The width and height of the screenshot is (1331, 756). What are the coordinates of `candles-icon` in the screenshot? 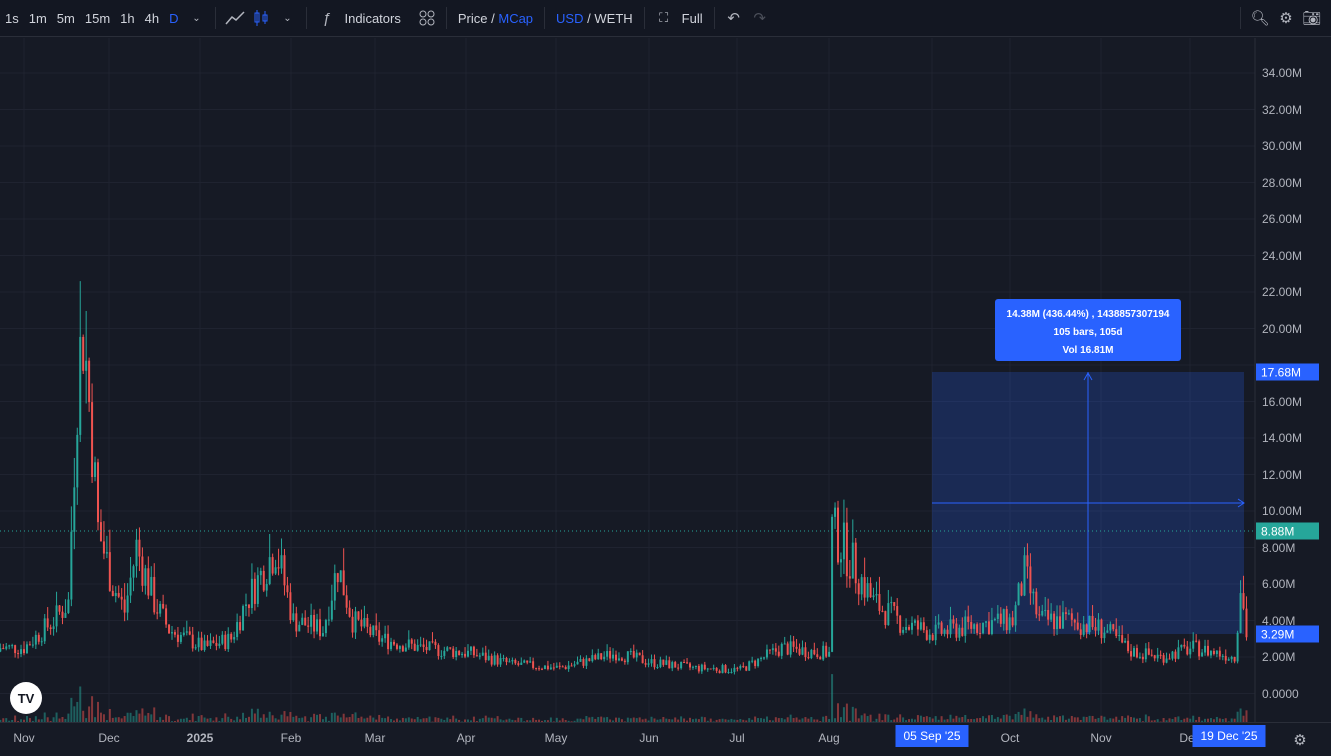 It's located at (261, 18).